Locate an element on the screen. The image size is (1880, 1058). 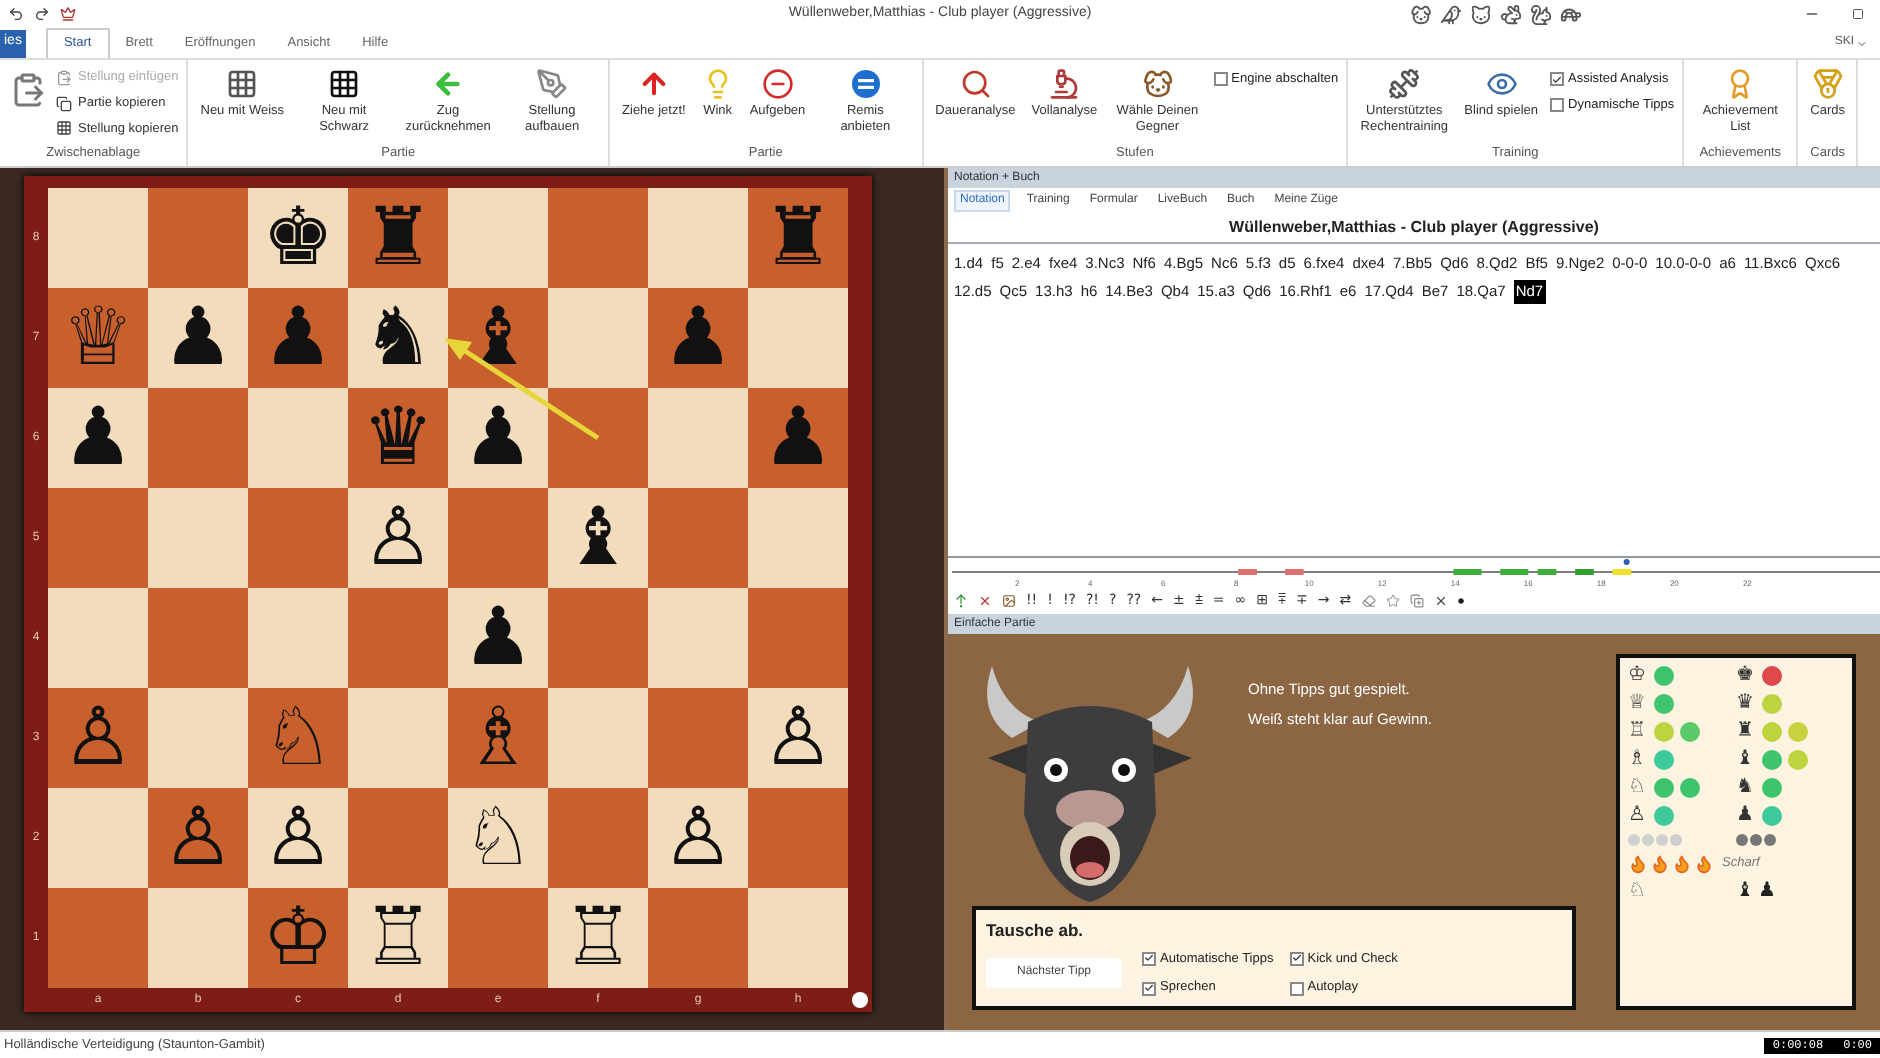
dot-icon is located at coordinates (1460, 600).